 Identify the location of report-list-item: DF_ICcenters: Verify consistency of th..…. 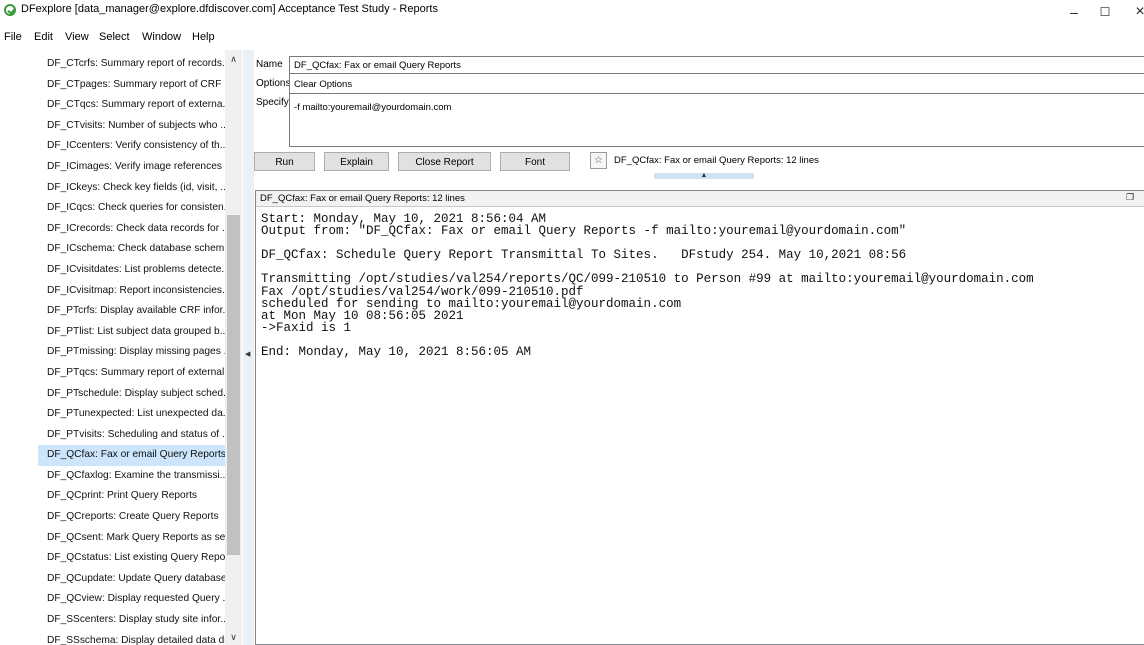
(131, 146).